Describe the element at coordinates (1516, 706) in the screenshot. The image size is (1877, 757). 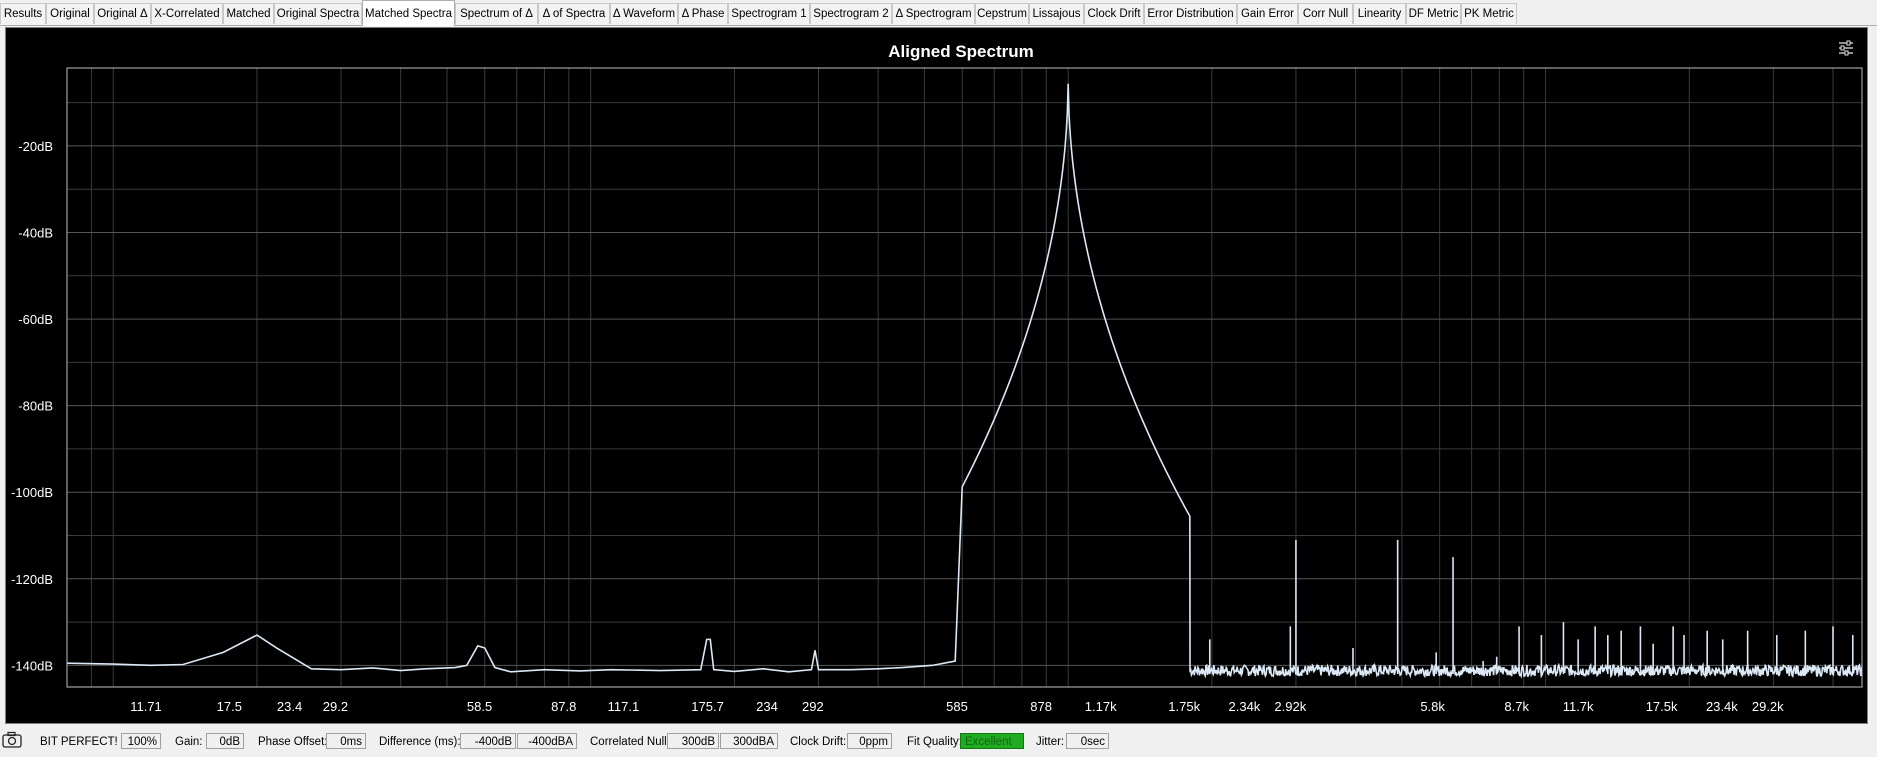
I see `x-tick-label: 8.7k` at that location.